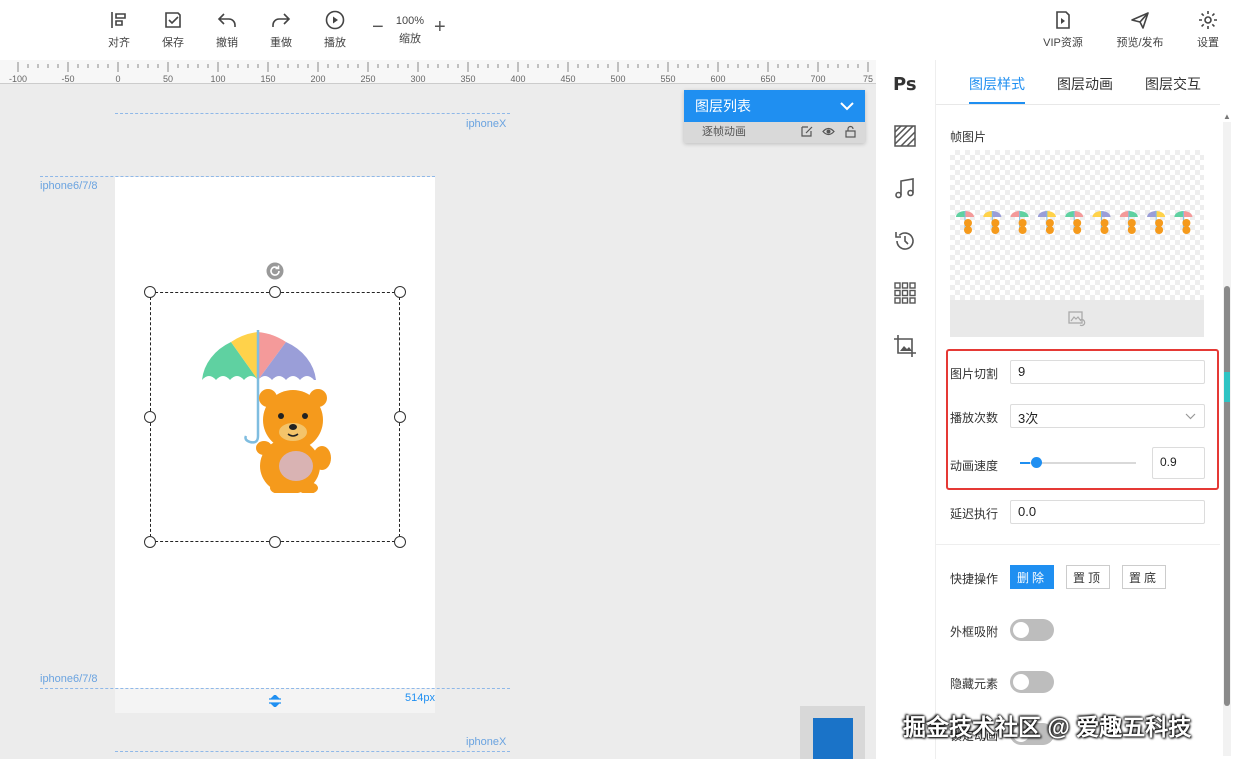 The image size is (1235, 759). What do you see at coordinates (217, 79) in the screenshot?
I see `ruler-tick-label: 100` at bounding box center [217, 79].